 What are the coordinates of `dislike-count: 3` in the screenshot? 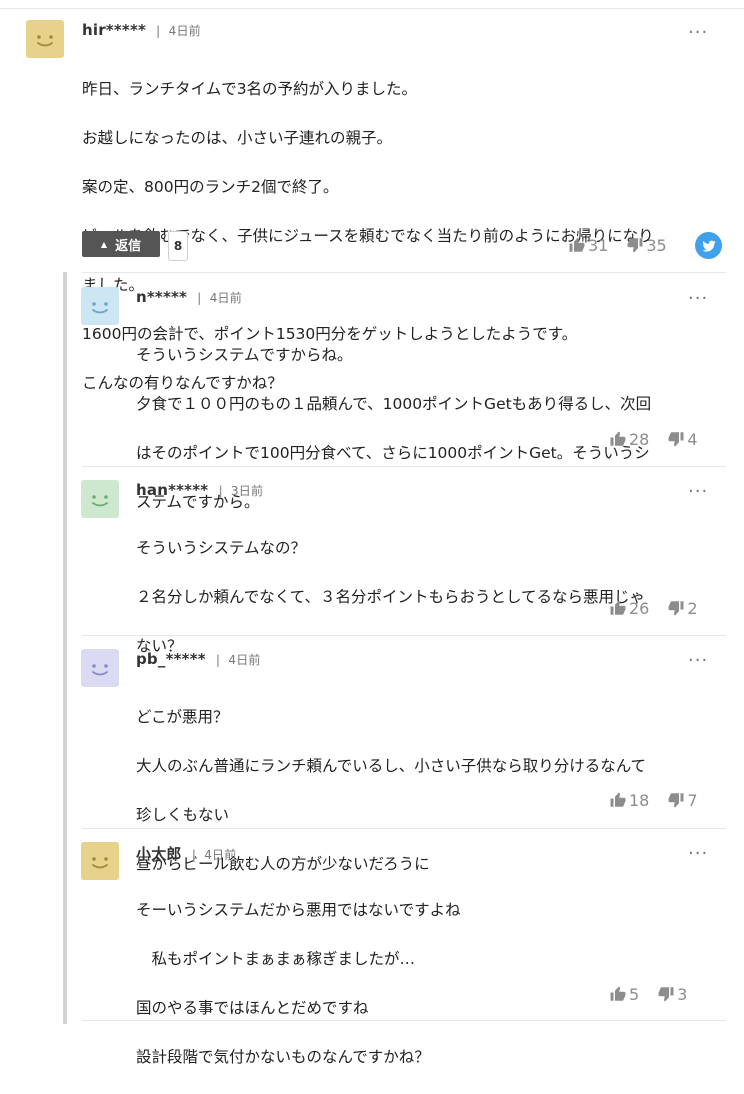 It's located at (682, 994).